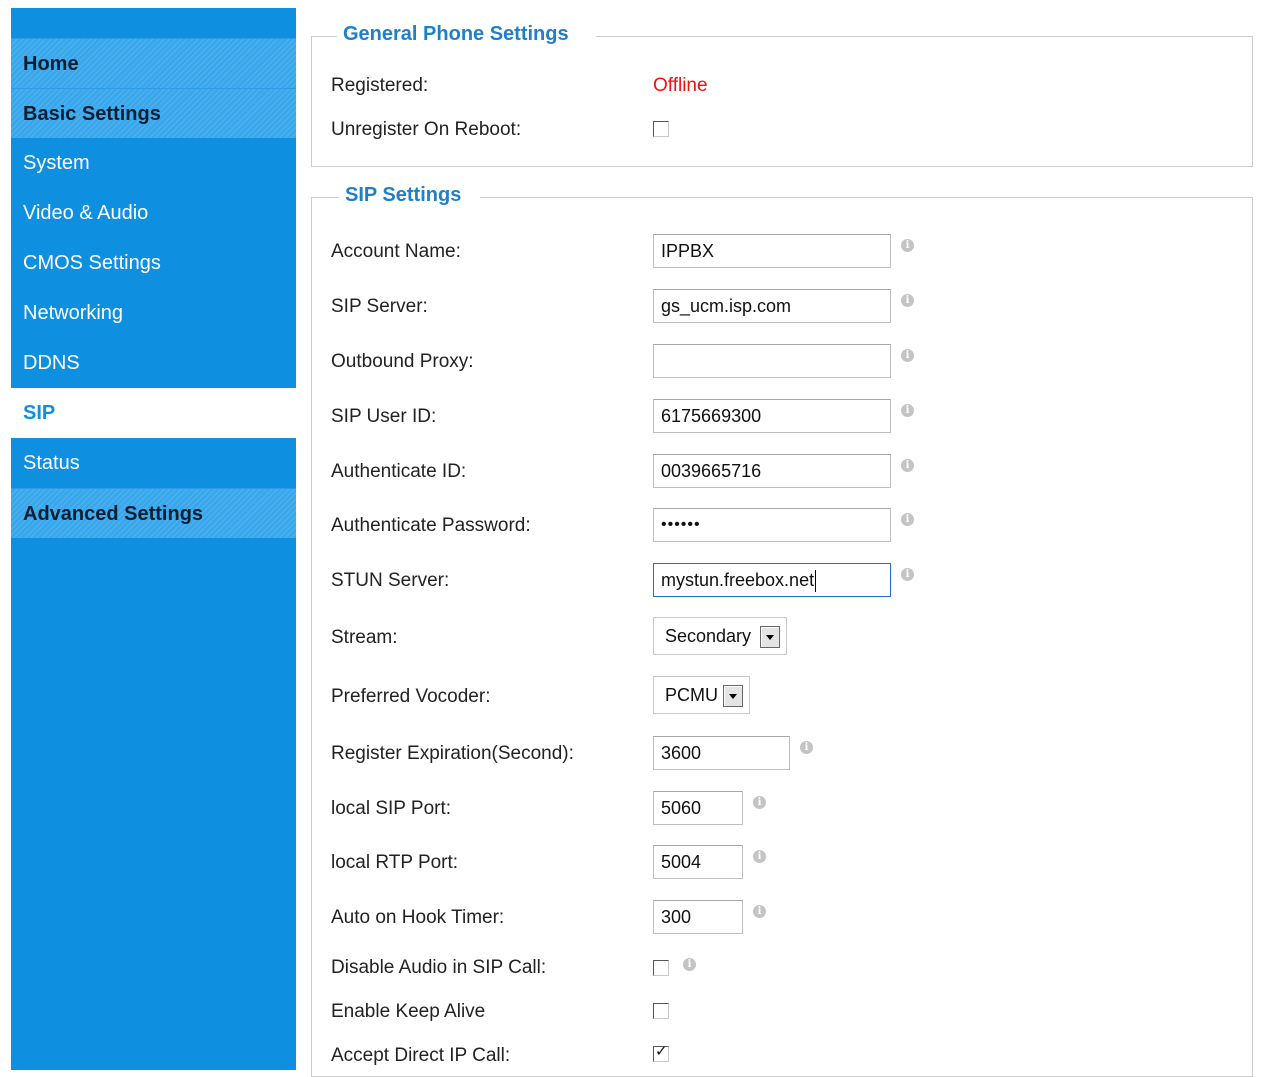 This screenshot has width=1270, height=1077. What do you see at coordinates (782, 101) in the screenshot?
I see `general-phone-settings-group` at bounding box center [782, 101].